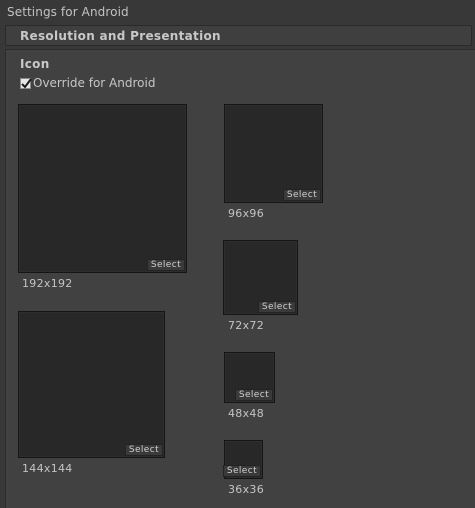 This screenshot has height=508, width=475. I want to click on icon-slot-192: Select, so click(102, 188).